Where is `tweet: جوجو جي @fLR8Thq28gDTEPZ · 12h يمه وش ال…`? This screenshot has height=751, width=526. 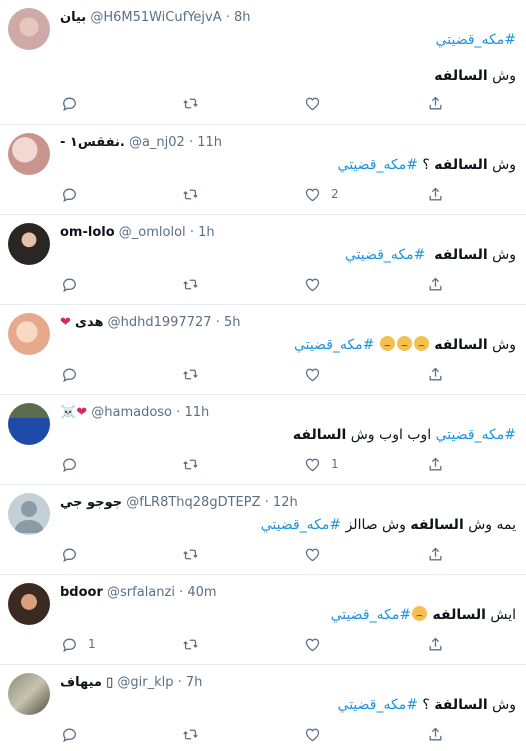
tweet: جوجو جي @fLR8Thq28gDTEPZ · 12h يمه وش ال… is located at coordinates (263, 530).